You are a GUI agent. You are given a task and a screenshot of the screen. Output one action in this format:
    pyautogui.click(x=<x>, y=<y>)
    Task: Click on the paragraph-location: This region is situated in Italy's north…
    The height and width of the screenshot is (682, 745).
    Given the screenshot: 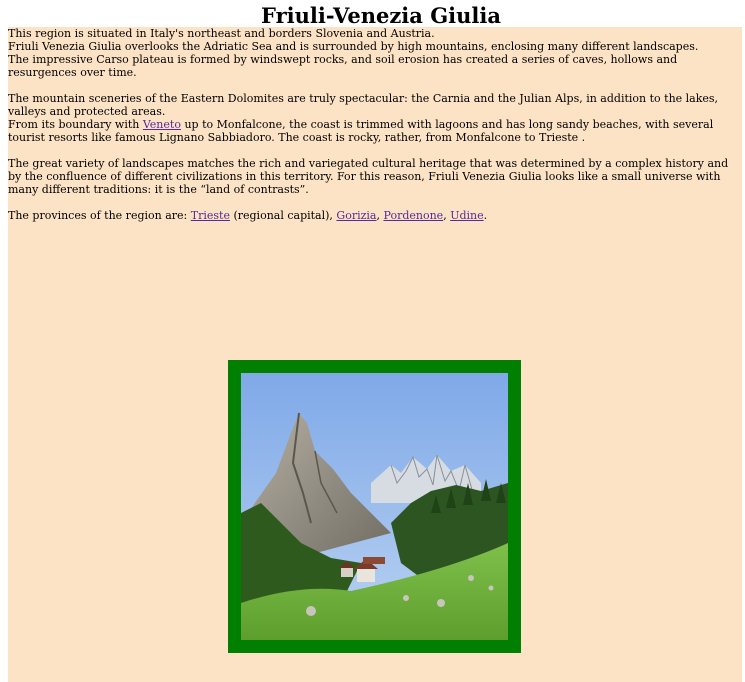 What is the action you would take?
    pyautogui.click(x=375, y=53)
    